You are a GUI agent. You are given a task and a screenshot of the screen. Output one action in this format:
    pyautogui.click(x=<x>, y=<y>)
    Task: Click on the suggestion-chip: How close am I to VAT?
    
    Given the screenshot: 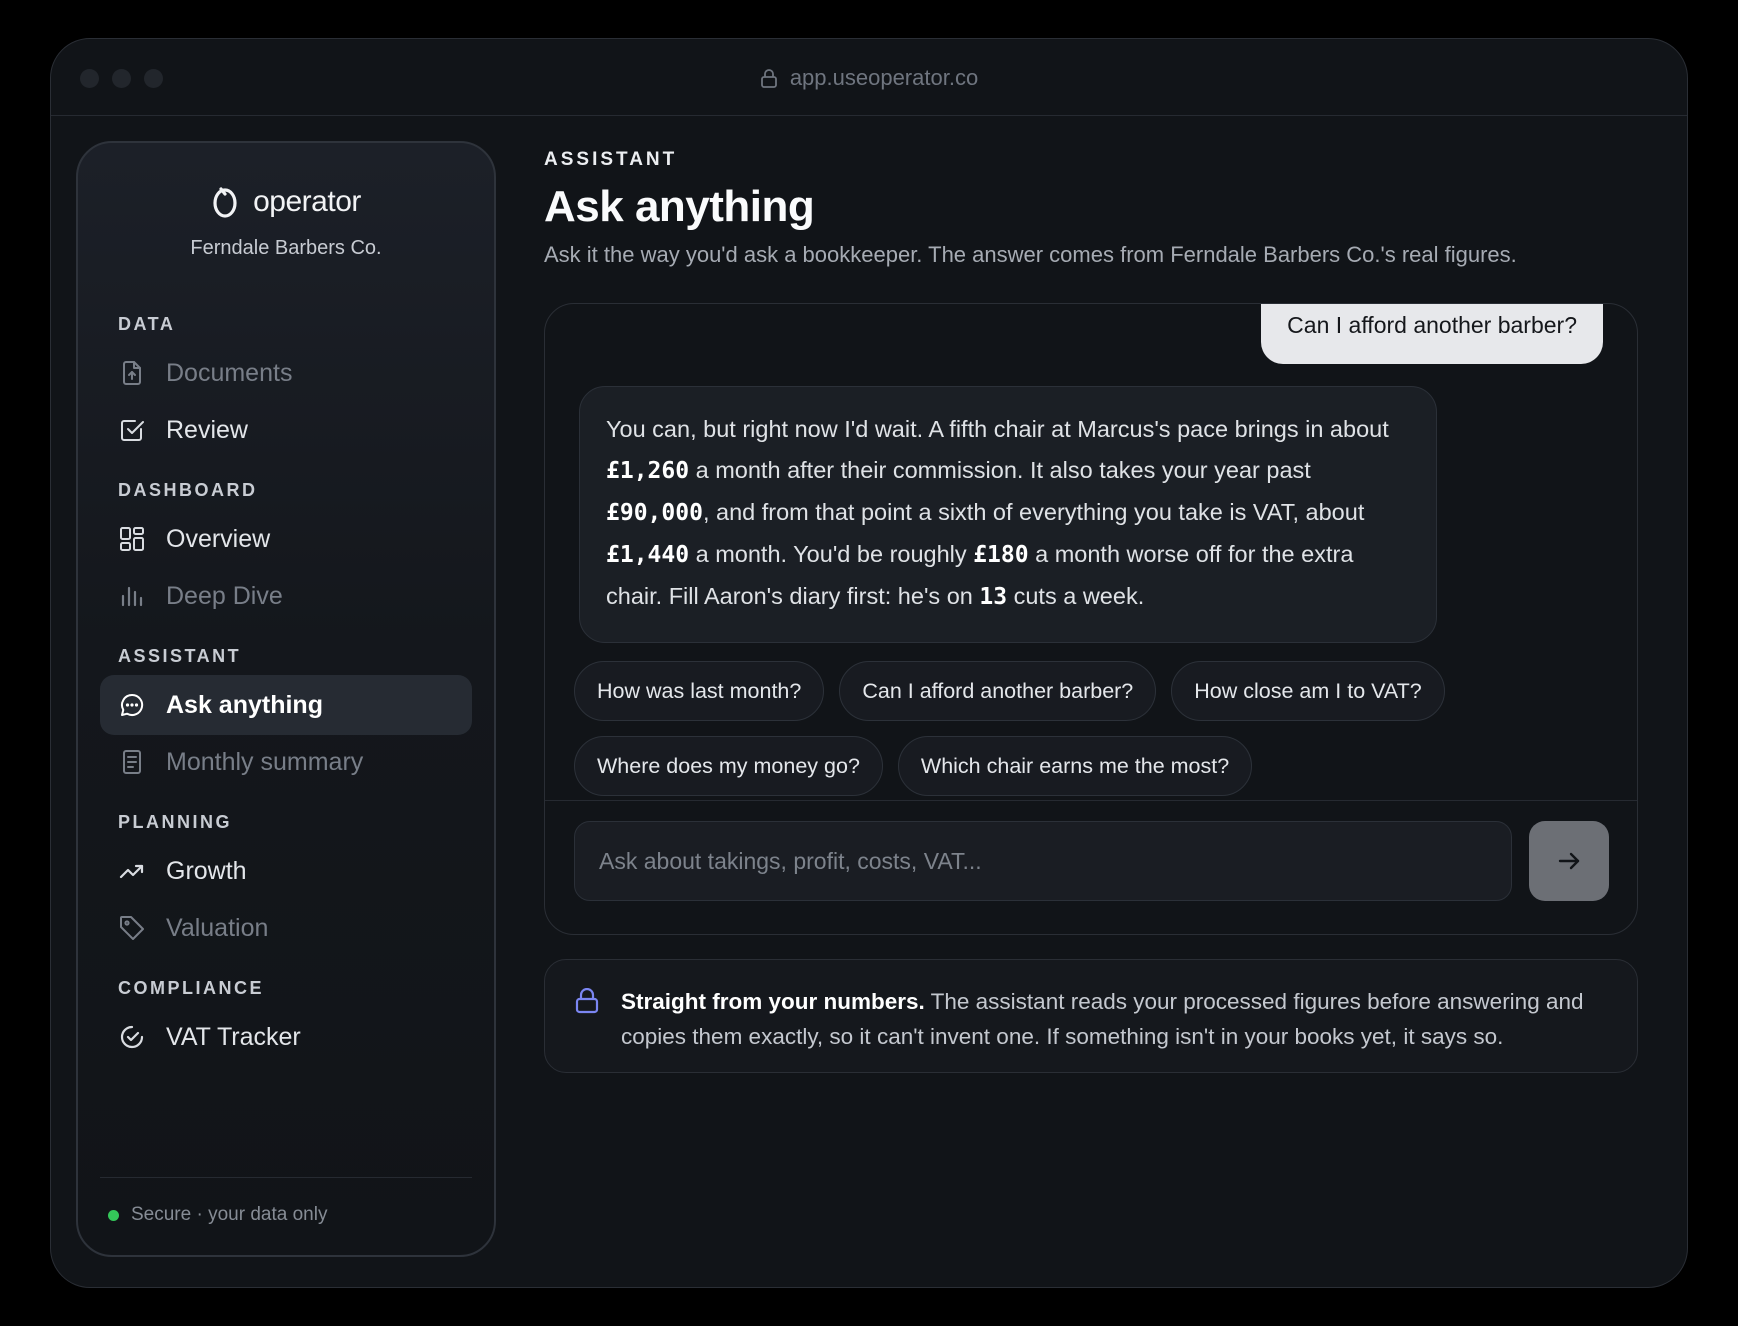 What is the action you would take?
    pyautogui.click(x=1308, y=691)
    